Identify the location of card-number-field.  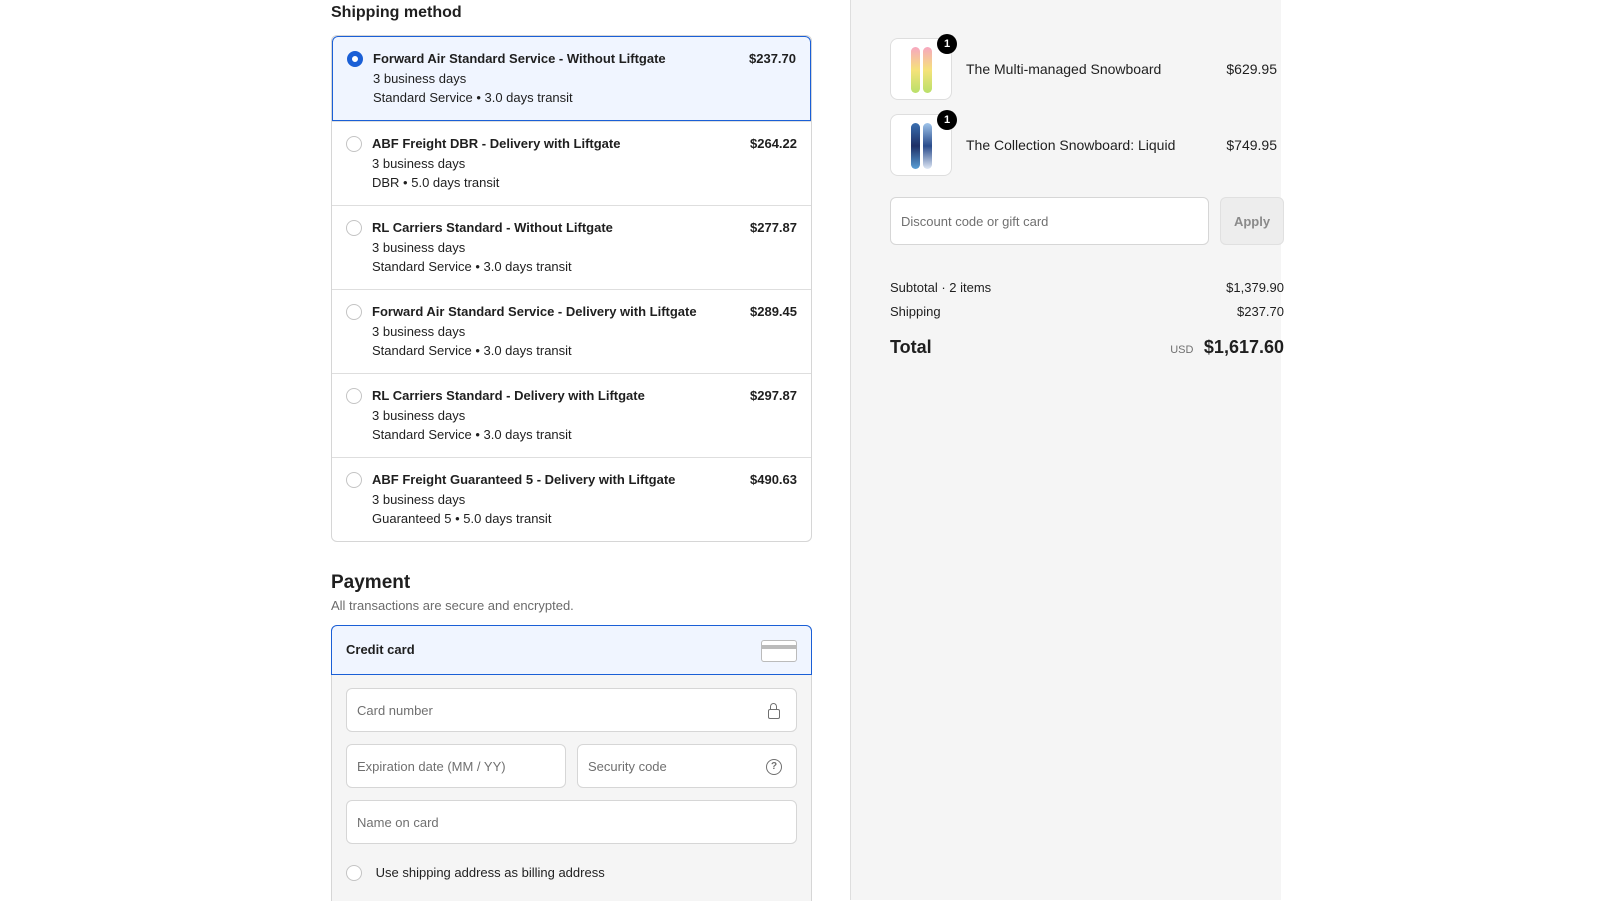
(571, 710).